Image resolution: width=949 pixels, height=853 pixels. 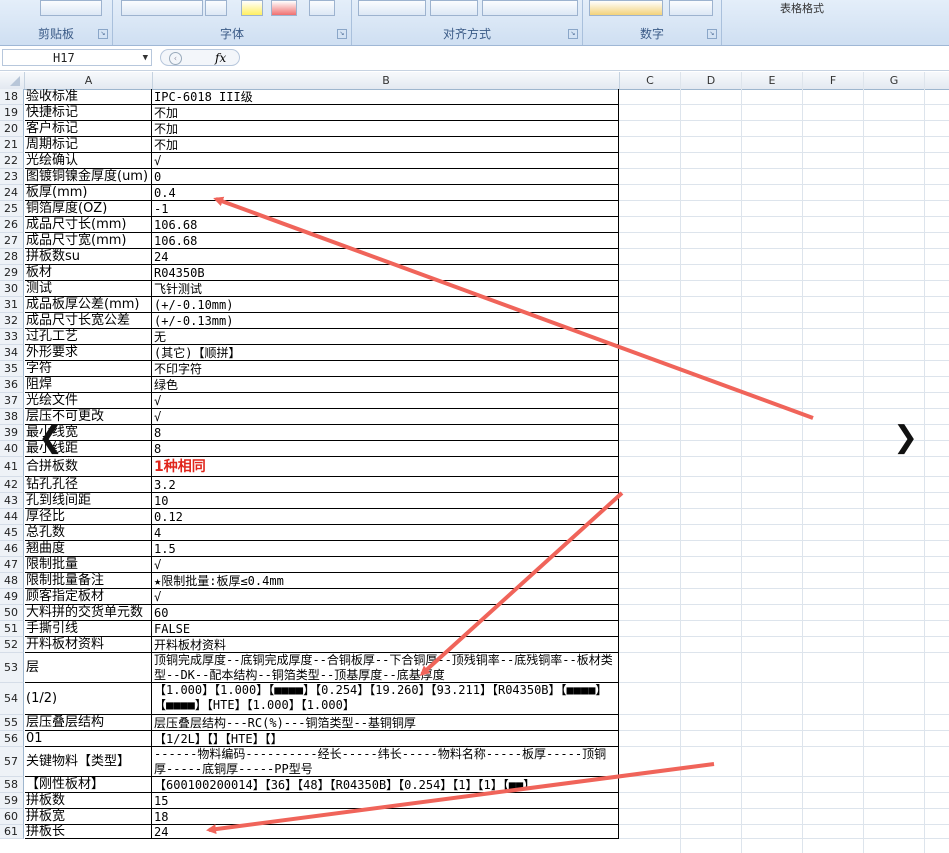 I want to click on row-header: 26, so click(x=12, y=225).